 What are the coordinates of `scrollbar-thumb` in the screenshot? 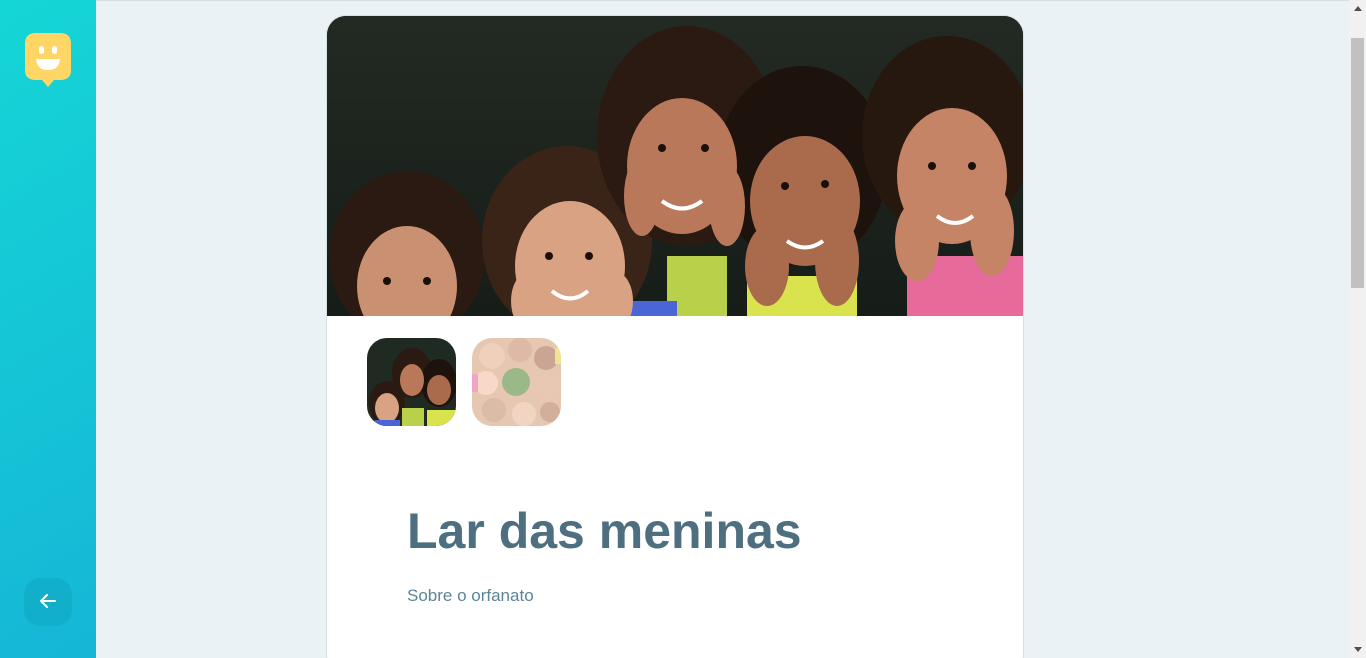 It's located at (1357, 163).